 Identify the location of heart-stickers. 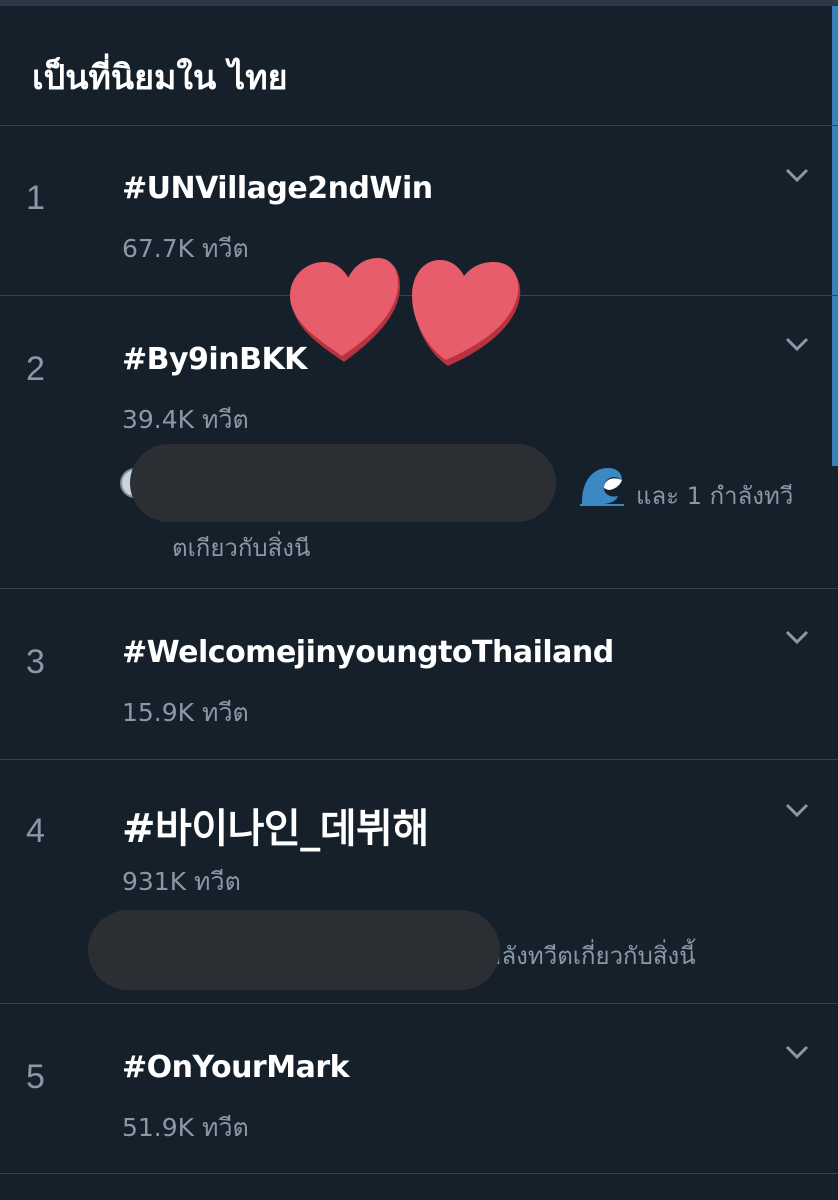
(405, 312).